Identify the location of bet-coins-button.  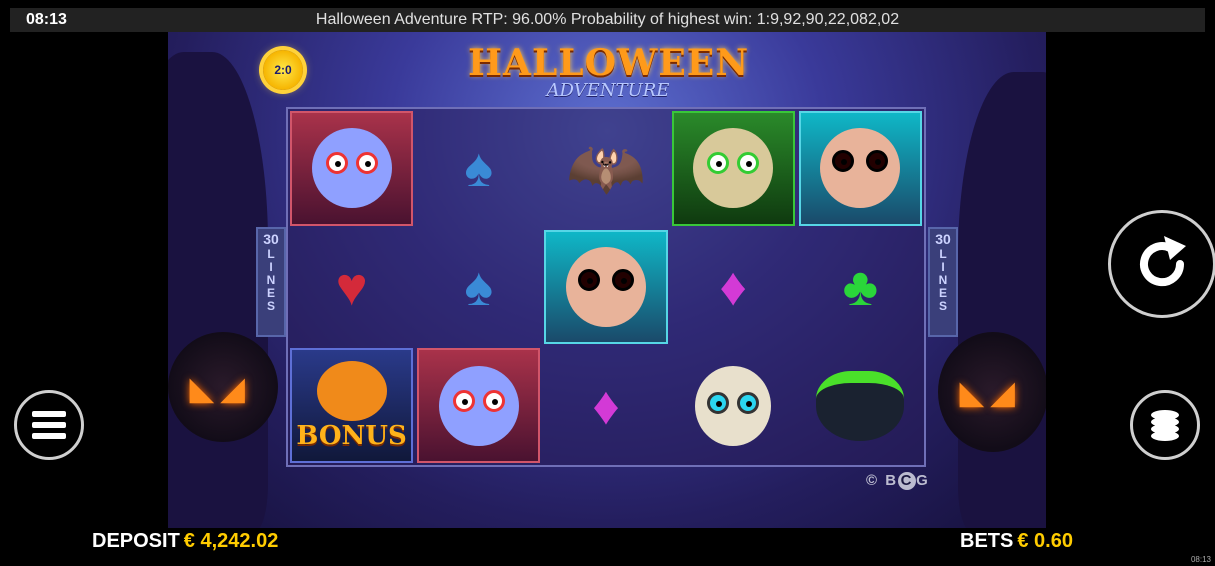
(1165, 425).